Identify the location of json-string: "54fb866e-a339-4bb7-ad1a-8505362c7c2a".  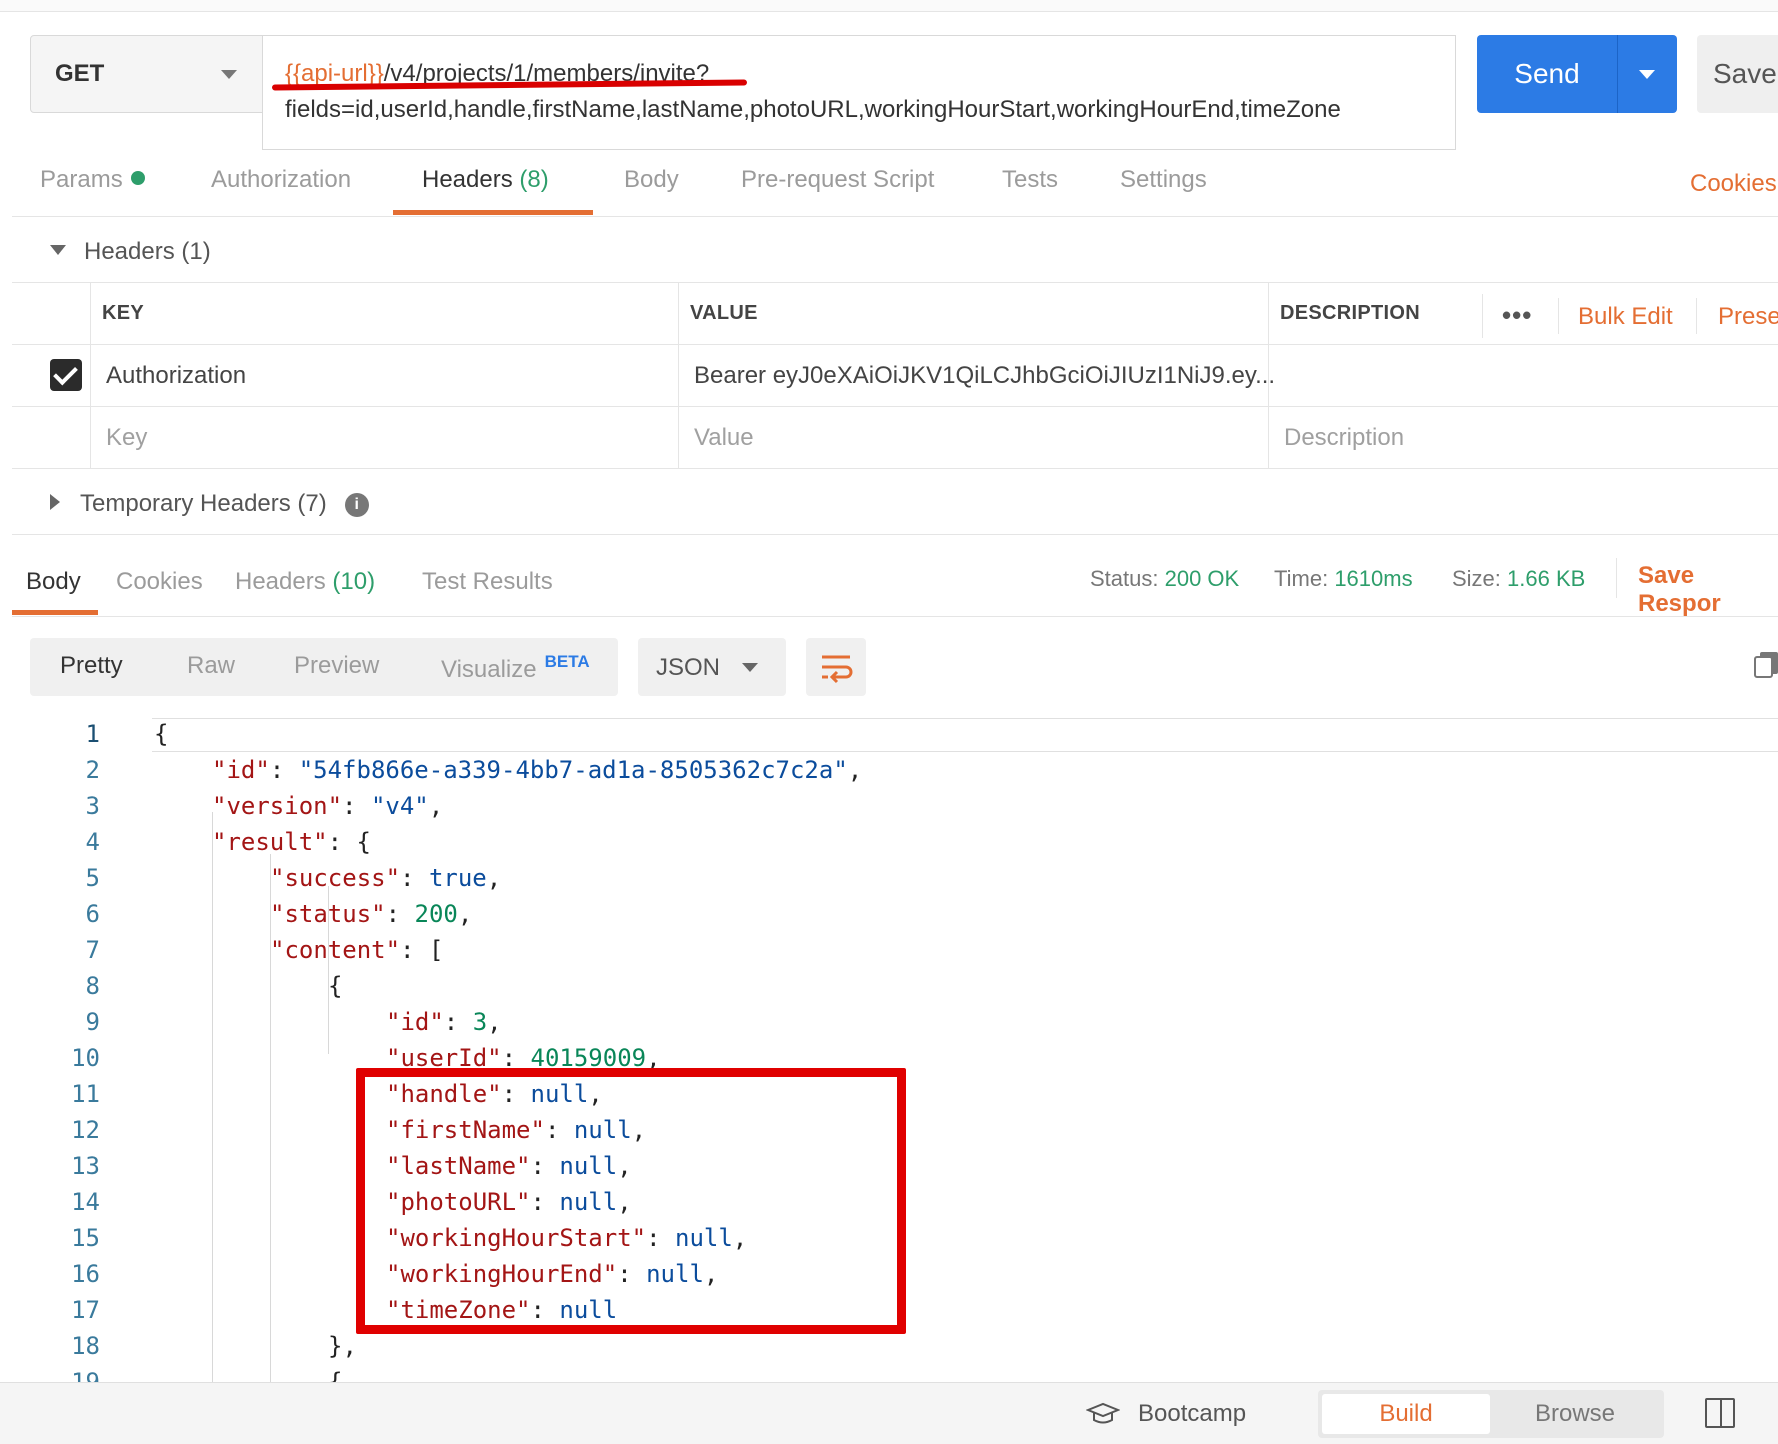
(573, 770).